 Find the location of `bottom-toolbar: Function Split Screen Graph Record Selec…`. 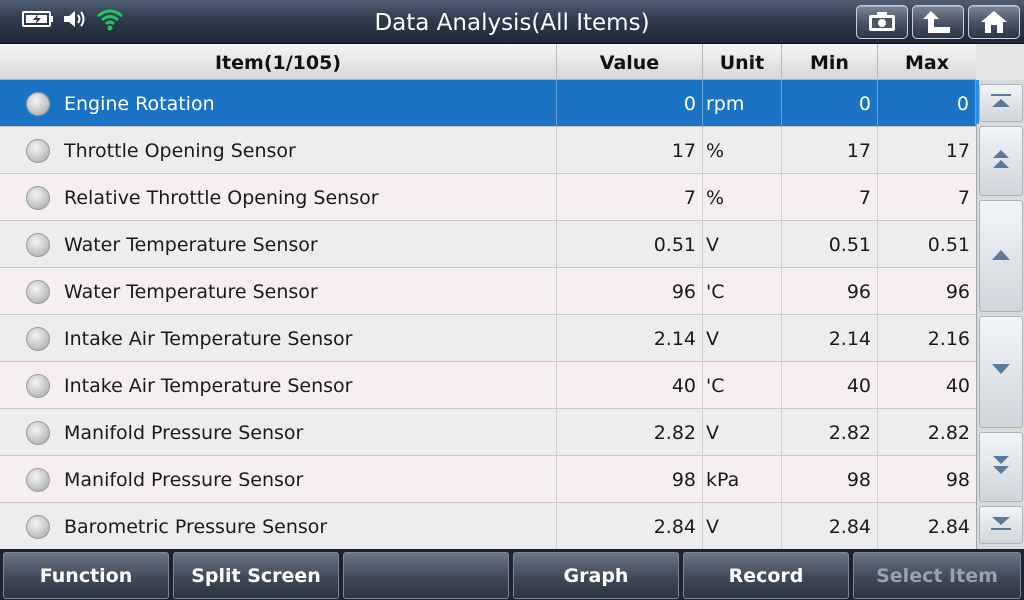

bottom-toolbar: Function Split Screen Graph Record Selec… is located at coordinates (512, 574).